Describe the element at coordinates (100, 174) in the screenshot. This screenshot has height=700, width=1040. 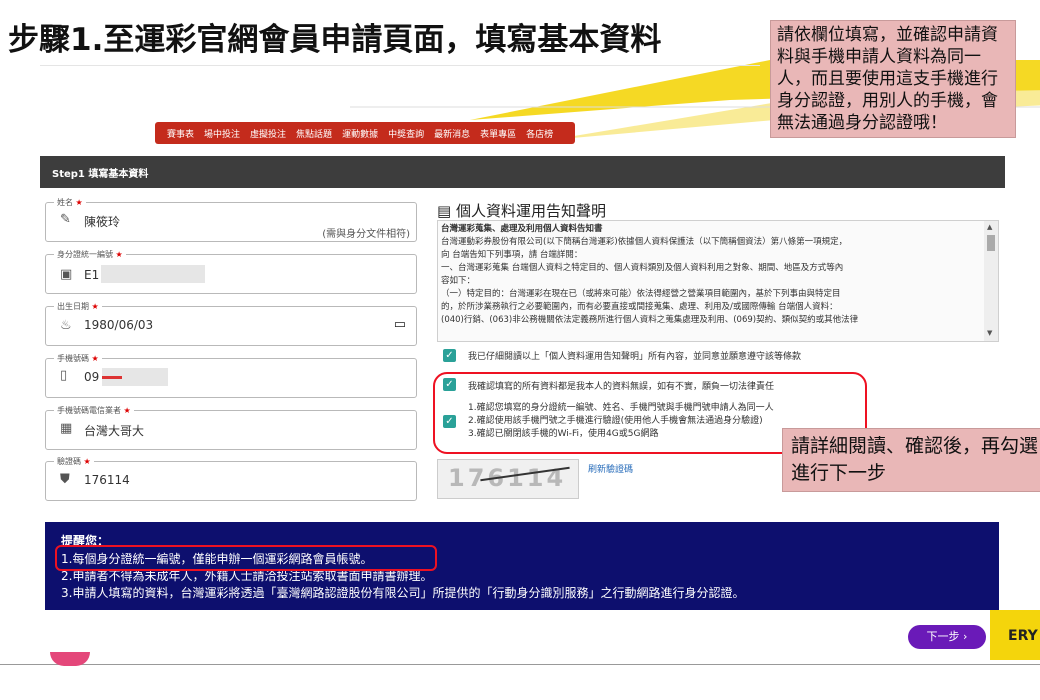
I see `step-label: Step1 填寫基本資料` at that location.